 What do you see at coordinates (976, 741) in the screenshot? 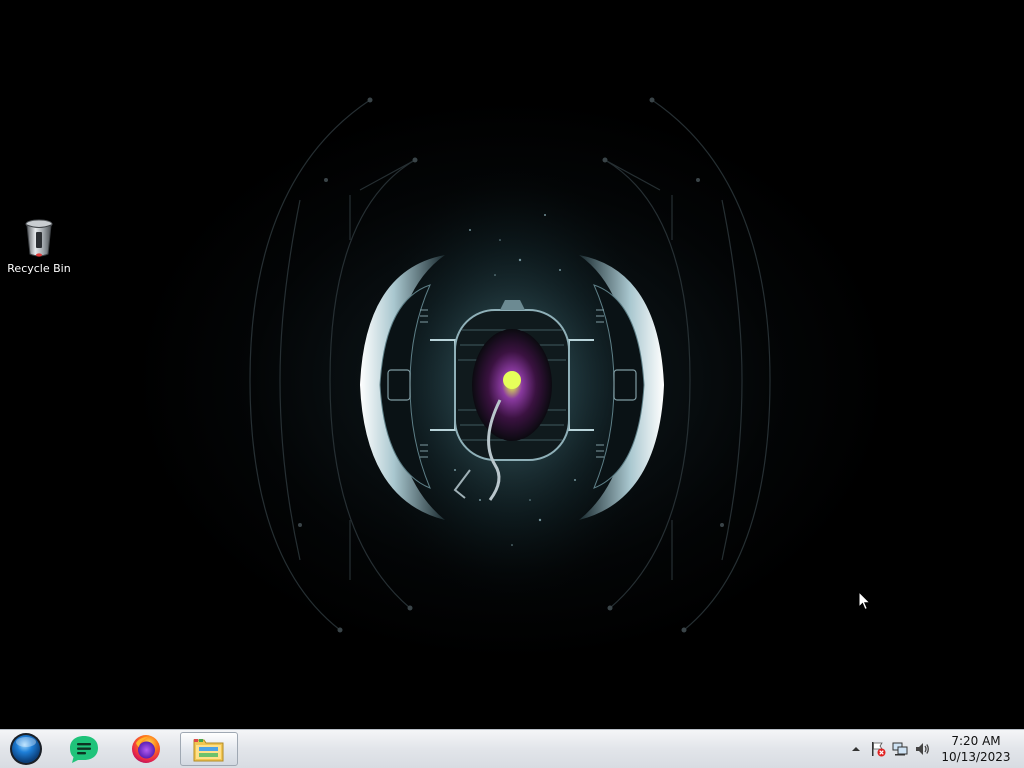
I see `clock-time: 7:20 AM` at bounding box center [976, 741].